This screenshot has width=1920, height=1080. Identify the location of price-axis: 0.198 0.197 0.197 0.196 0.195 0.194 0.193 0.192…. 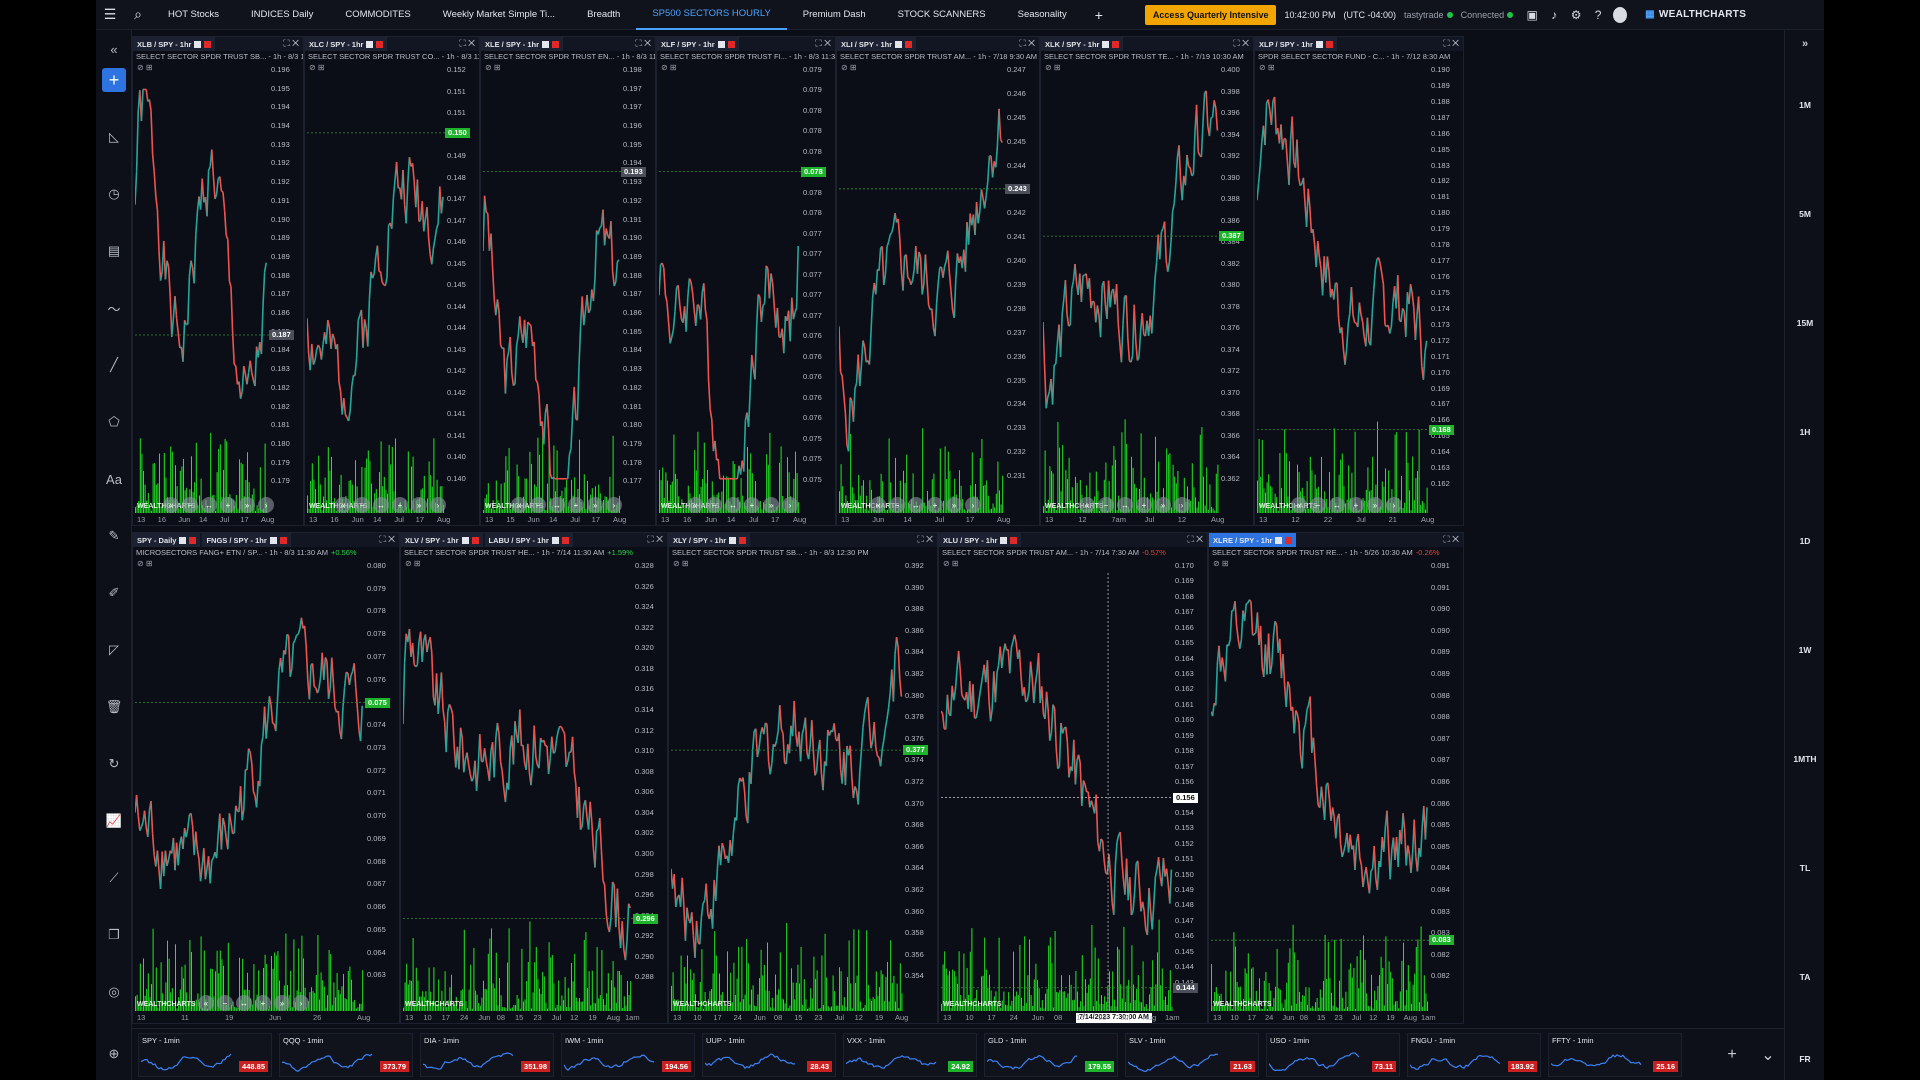
(638, 280).